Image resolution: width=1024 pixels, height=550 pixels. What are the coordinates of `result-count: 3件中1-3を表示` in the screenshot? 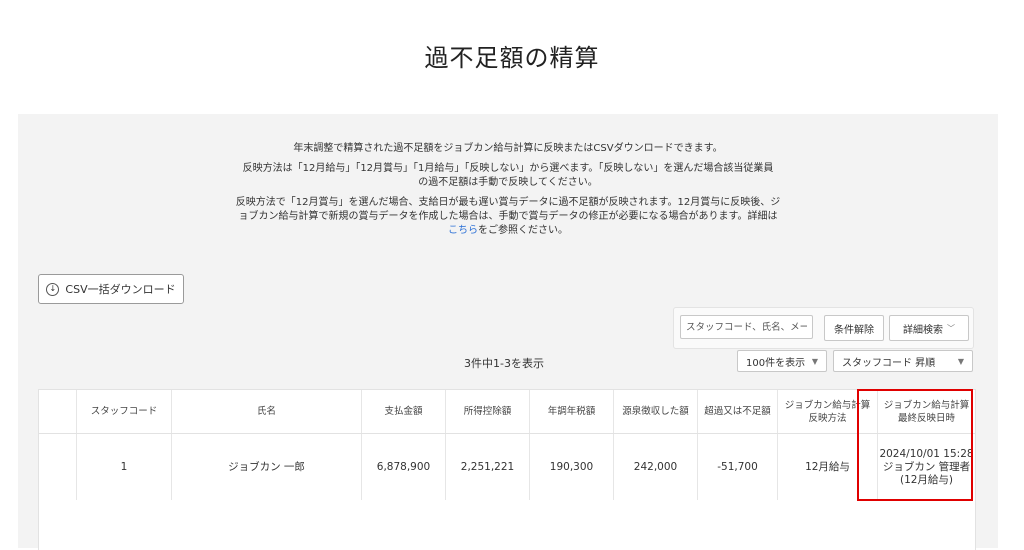 It's located at (504, 363).